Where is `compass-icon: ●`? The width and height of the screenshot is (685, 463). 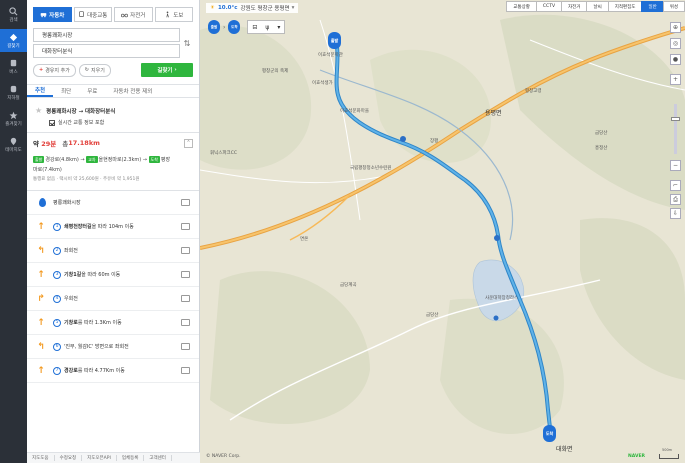 compass-icon: ● is located at coordinates (675, 59).